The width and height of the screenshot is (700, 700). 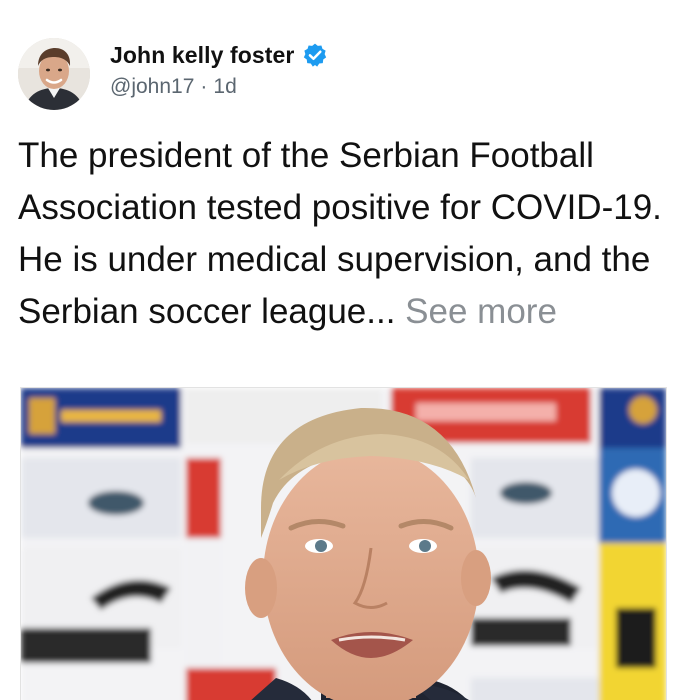 What do you see at coordinates (224, 87) in the screenshot?
I see `post-timestamp: 1d` at bounding box center [224, 87].